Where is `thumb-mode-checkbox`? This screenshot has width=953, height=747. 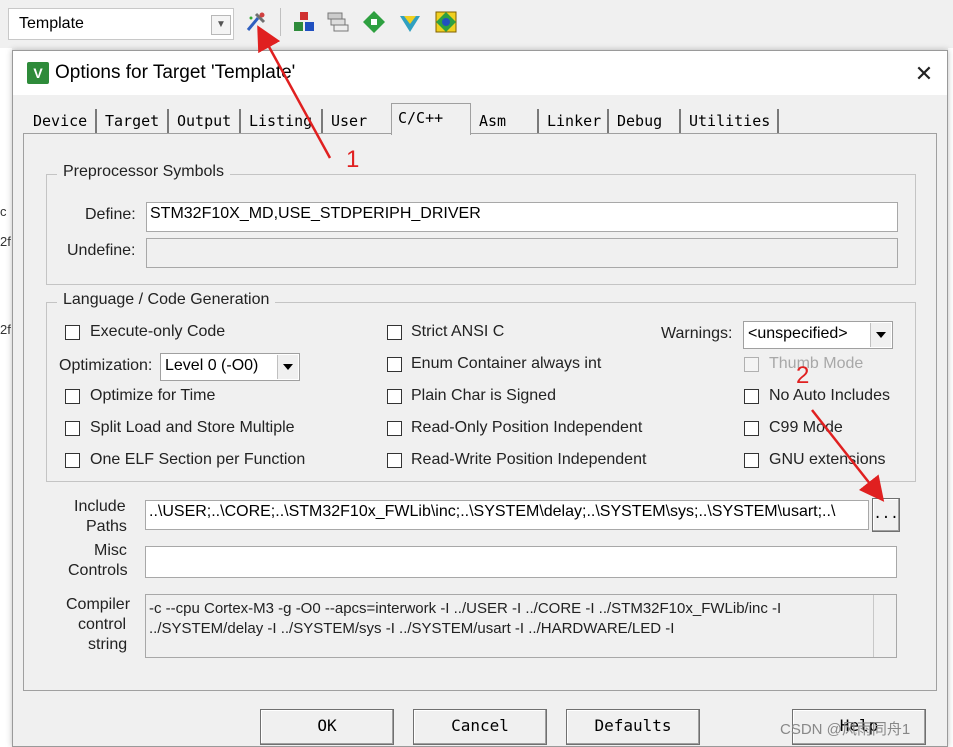 thumb-mode-checkbox is located at coordinates (751, 364).